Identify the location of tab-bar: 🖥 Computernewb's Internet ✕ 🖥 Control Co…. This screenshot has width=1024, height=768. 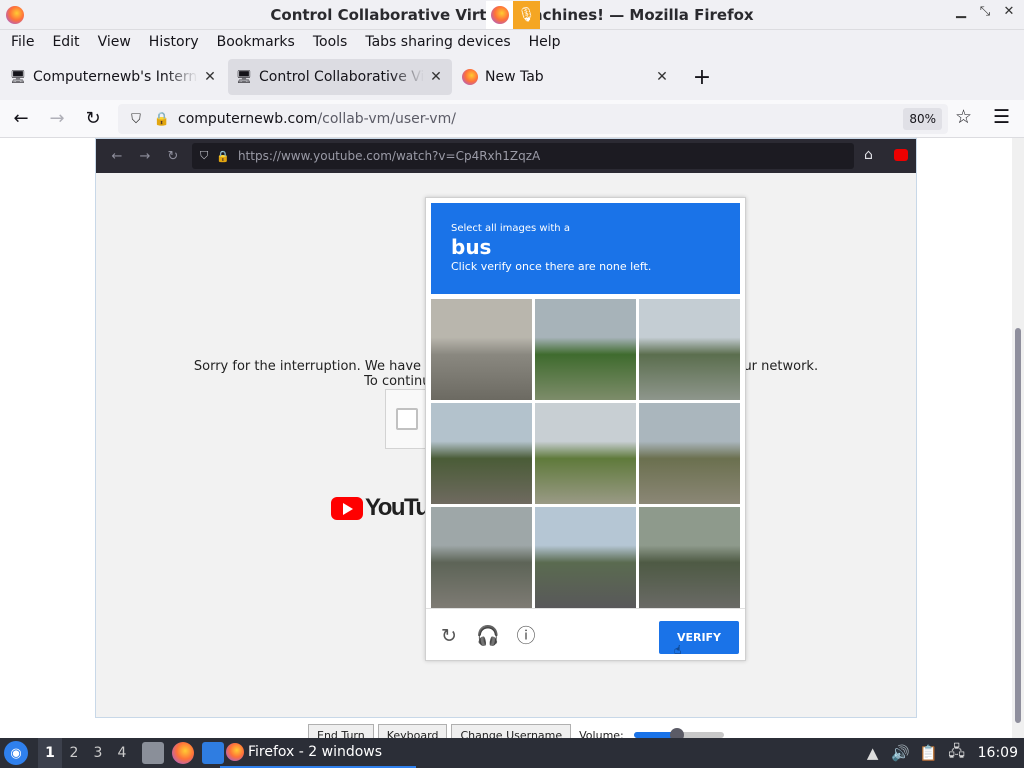
(512, 77).